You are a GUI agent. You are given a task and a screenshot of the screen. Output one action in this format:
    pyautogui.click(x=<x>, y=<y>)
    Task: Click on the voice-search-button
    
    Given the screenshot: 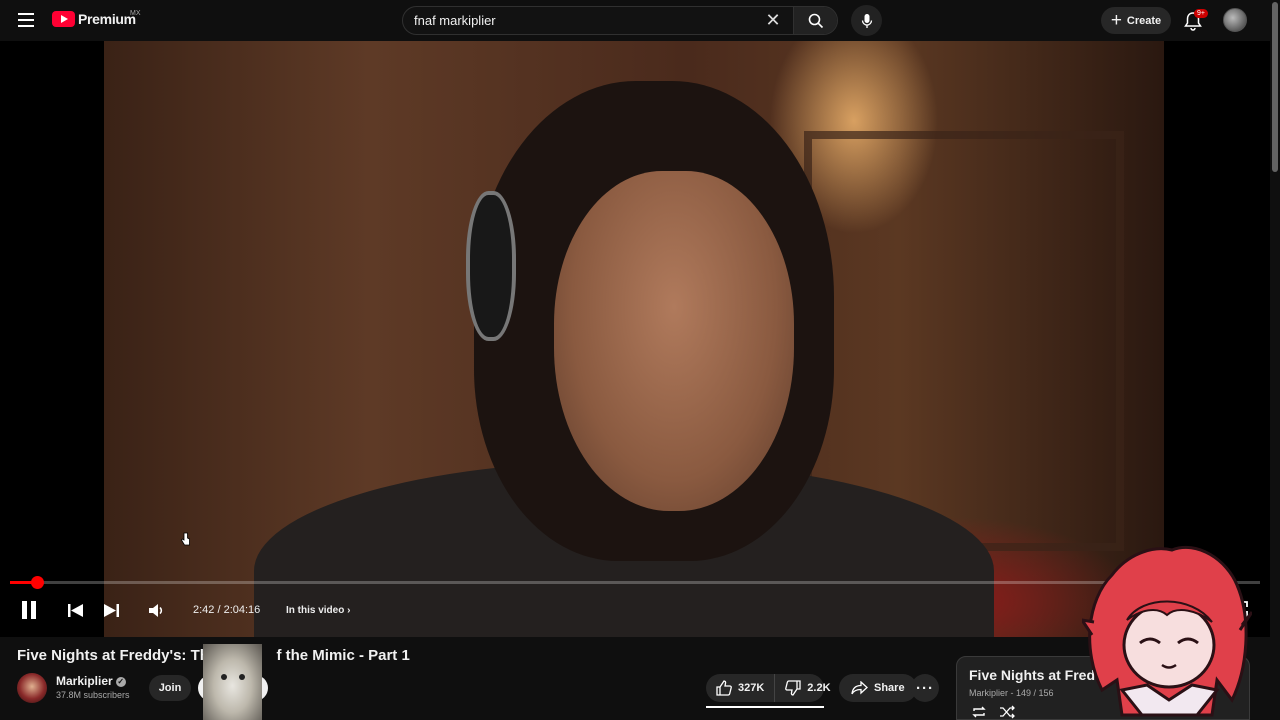 What is the action you would take?
    pyautogui.click(x=866, y=20)
    